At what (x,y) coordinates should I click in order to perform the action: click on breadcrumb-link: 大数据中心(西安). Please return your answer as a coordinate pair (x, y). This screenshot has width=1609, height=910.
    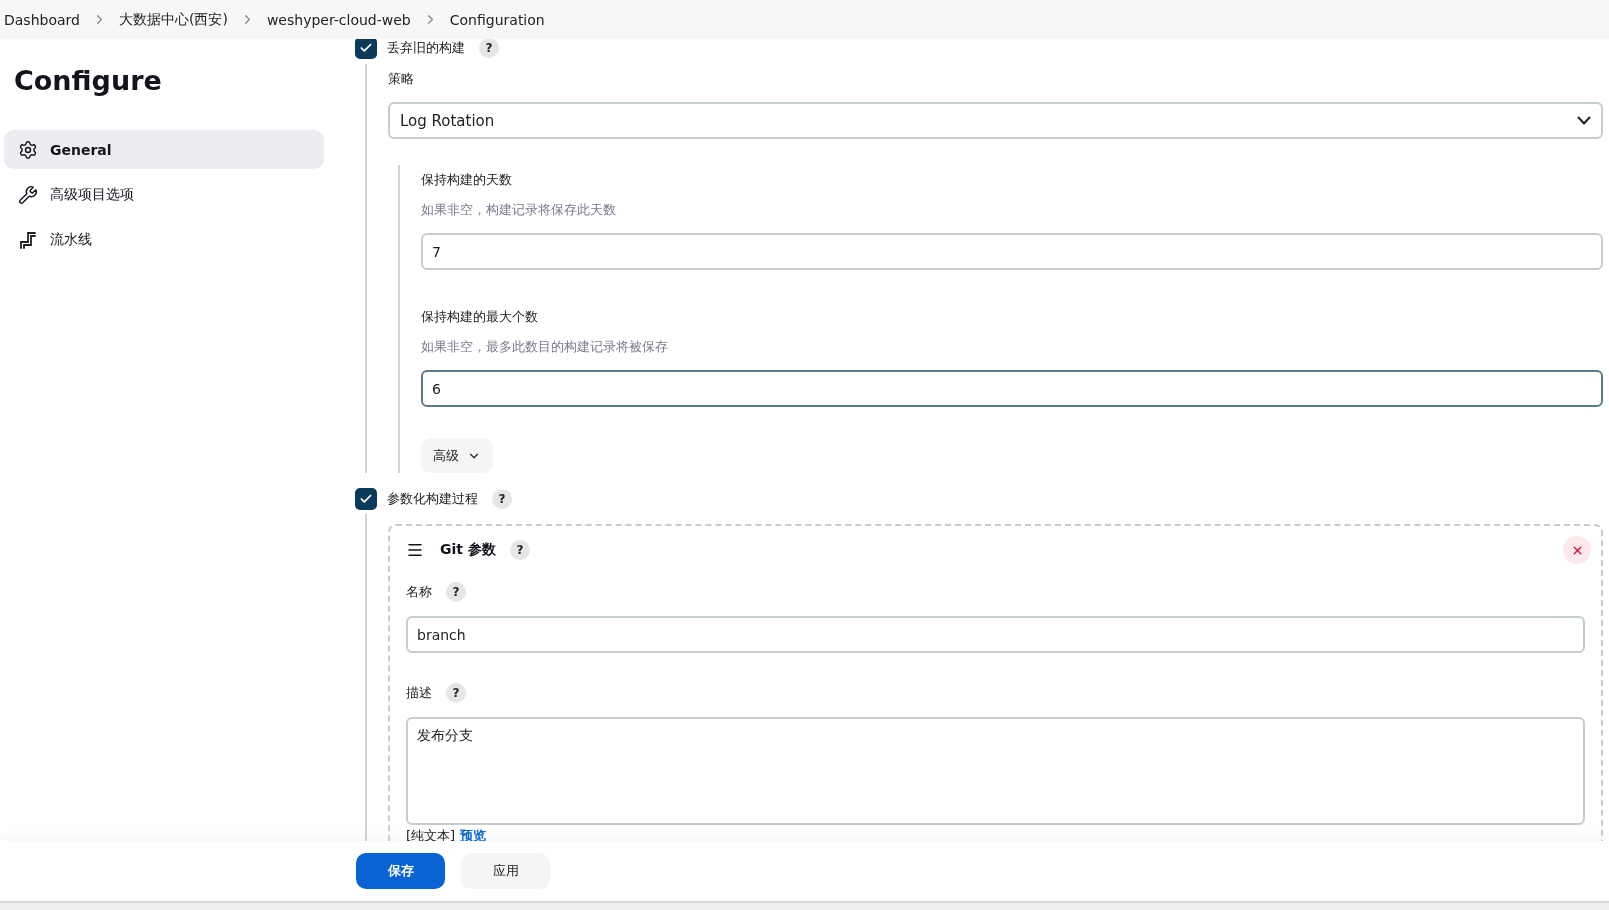
    Looking at the image, I should click on (173, 19).